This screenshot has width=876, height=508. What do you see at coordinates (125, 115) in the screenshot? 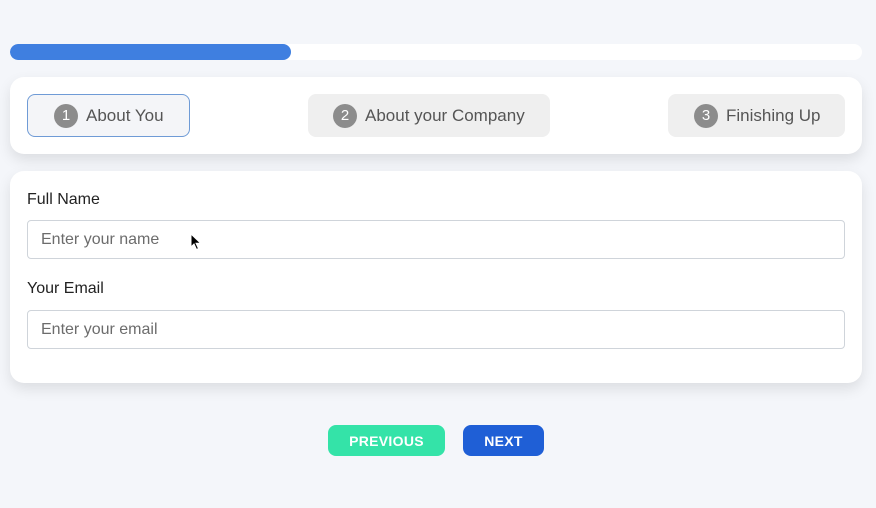
I see `step-label: About You` at bounding box center [125, 115].